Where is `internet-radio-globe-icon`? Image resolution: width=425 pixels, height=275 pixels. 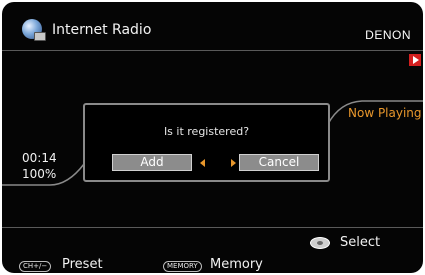
internet-radio-globe-icon is located at coordinates (34, 30).